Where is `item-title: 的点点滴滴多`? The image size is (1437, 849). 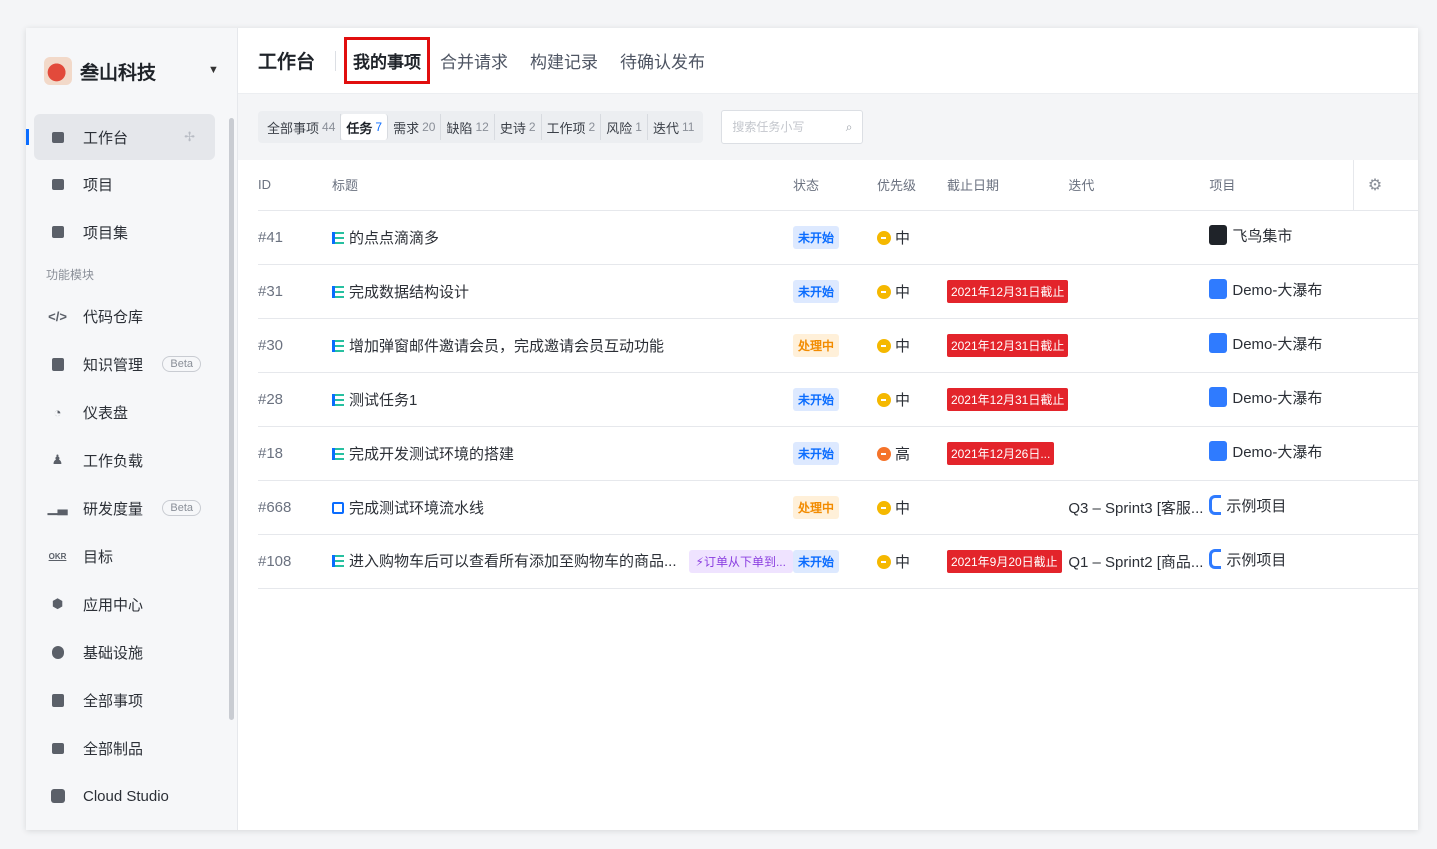
item-title: 的点点滴滴多 is located at coordinates (394, 238).